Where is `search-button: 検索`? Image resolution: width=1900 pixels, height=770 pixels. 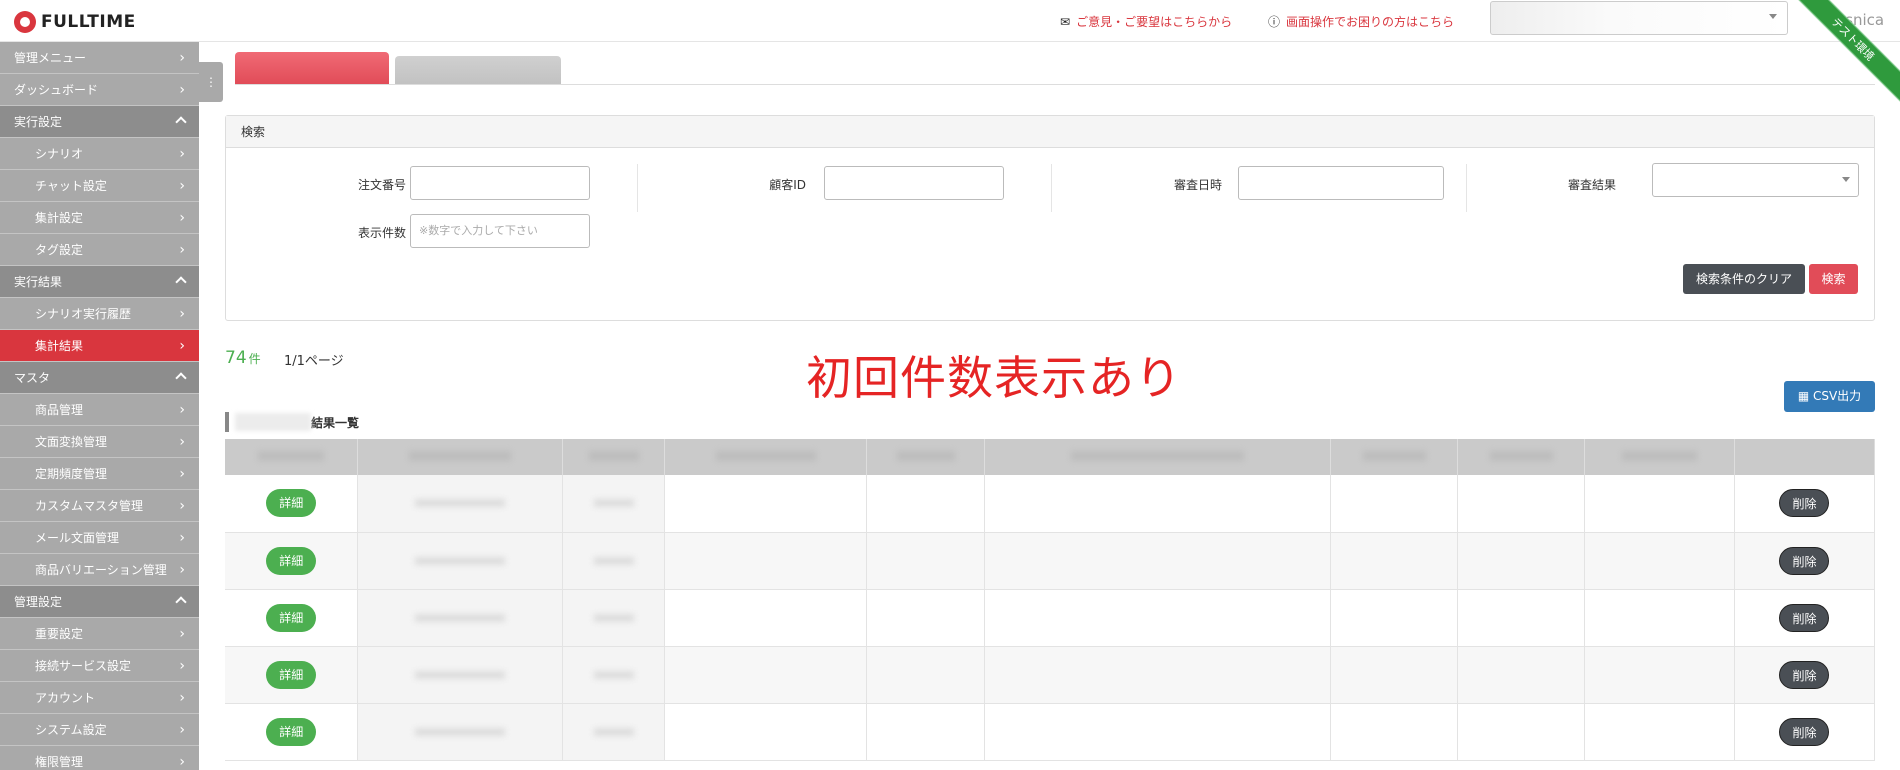 search-button: 検索 is located at coordinates (1833, 279).